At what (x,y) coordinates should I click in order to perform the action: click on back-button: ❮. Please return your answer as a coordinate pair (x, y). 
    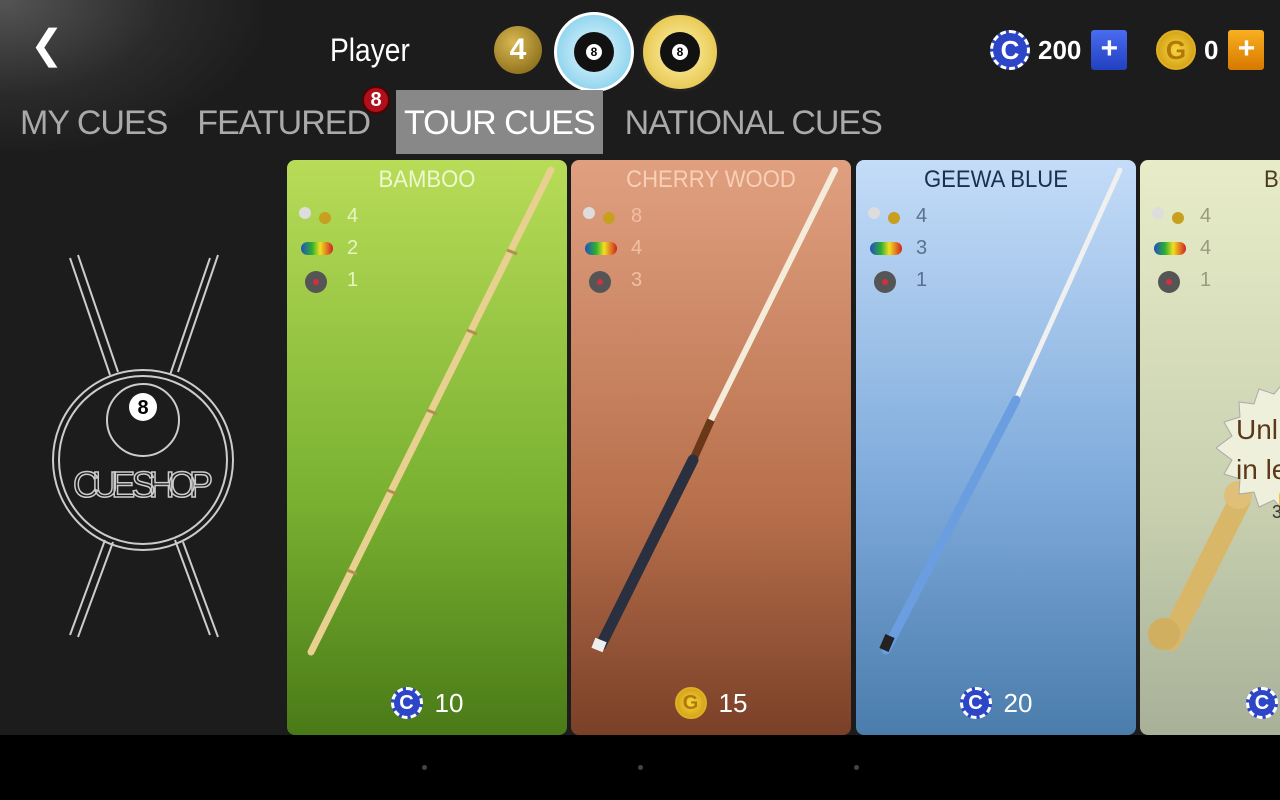
    Looking at the image, I should click on (47, 45).